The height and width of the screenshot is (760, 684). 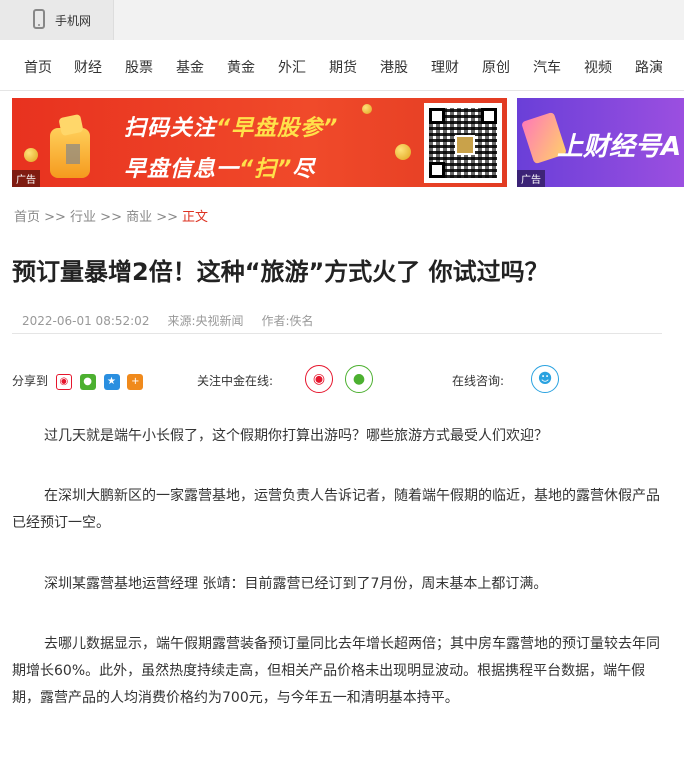 I want to click on nav-item-funds: 基金, so click(x=190, y=67).